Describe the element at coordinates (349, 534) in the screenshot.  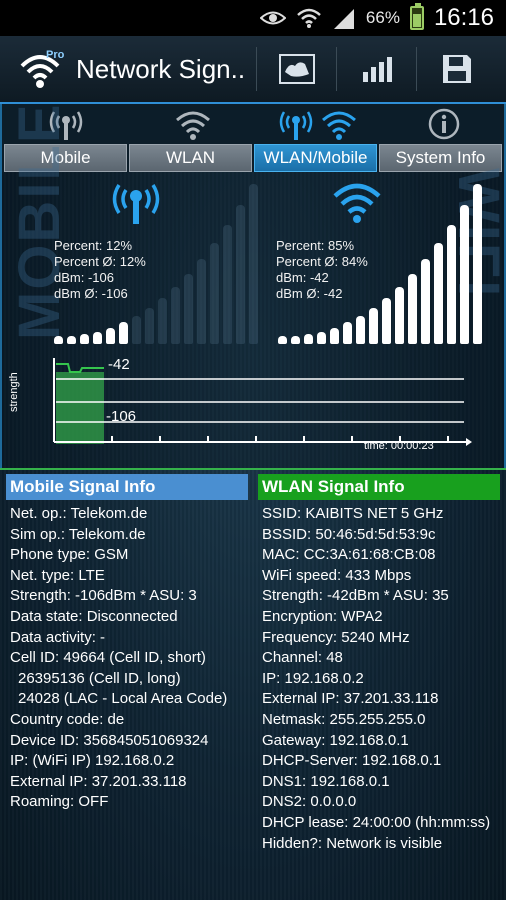
I see `info-line: BSSID: 50:46:5d:5d:53:9c` at that location.